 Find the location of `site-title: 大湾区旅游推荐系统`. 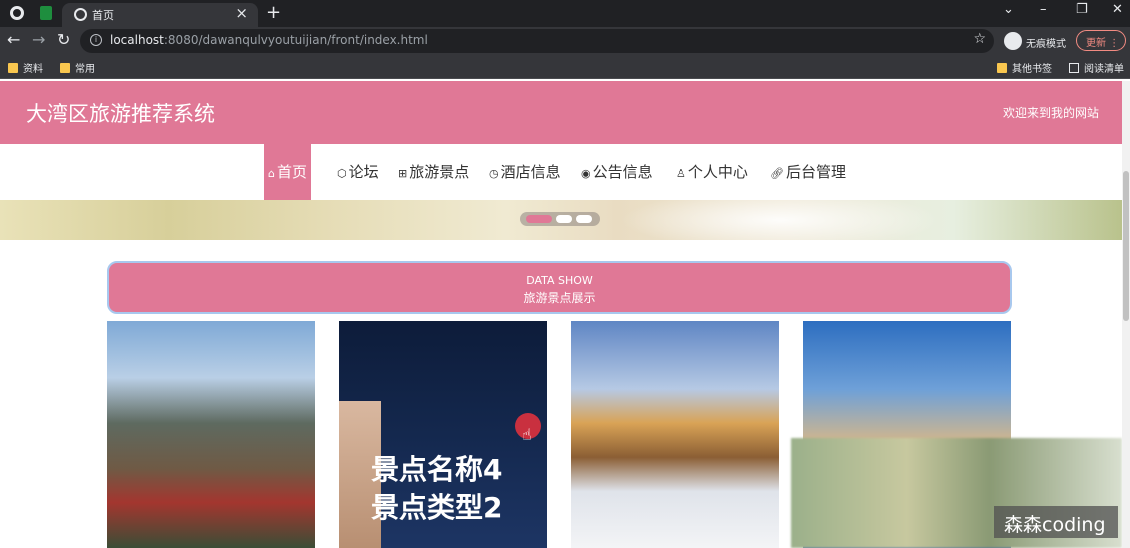

site-title: 大湾区旅游推荐系统 is located at coordinates (120, 114).